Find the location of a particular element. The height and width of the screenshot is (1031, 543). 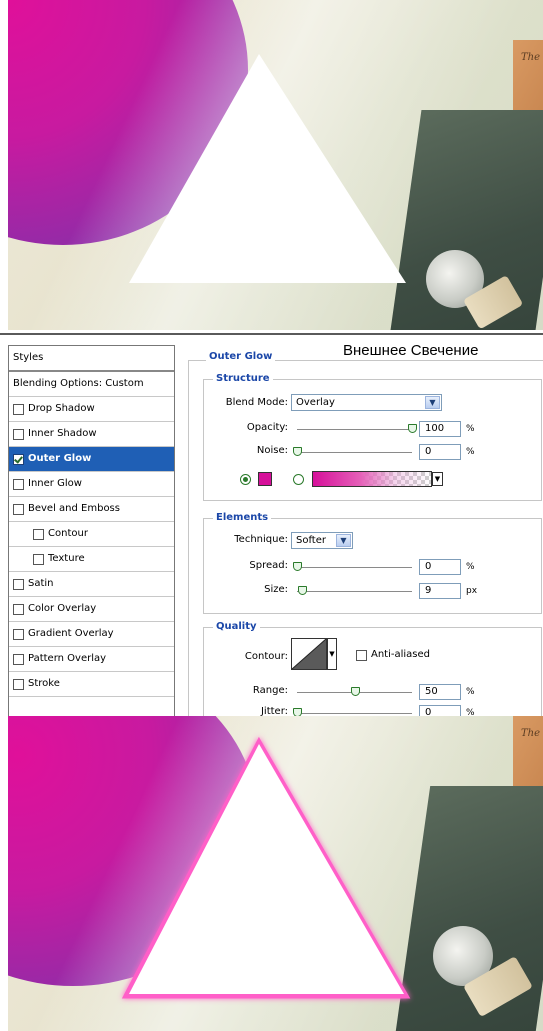

range-label: Range: is located at coordinates (270, 690).